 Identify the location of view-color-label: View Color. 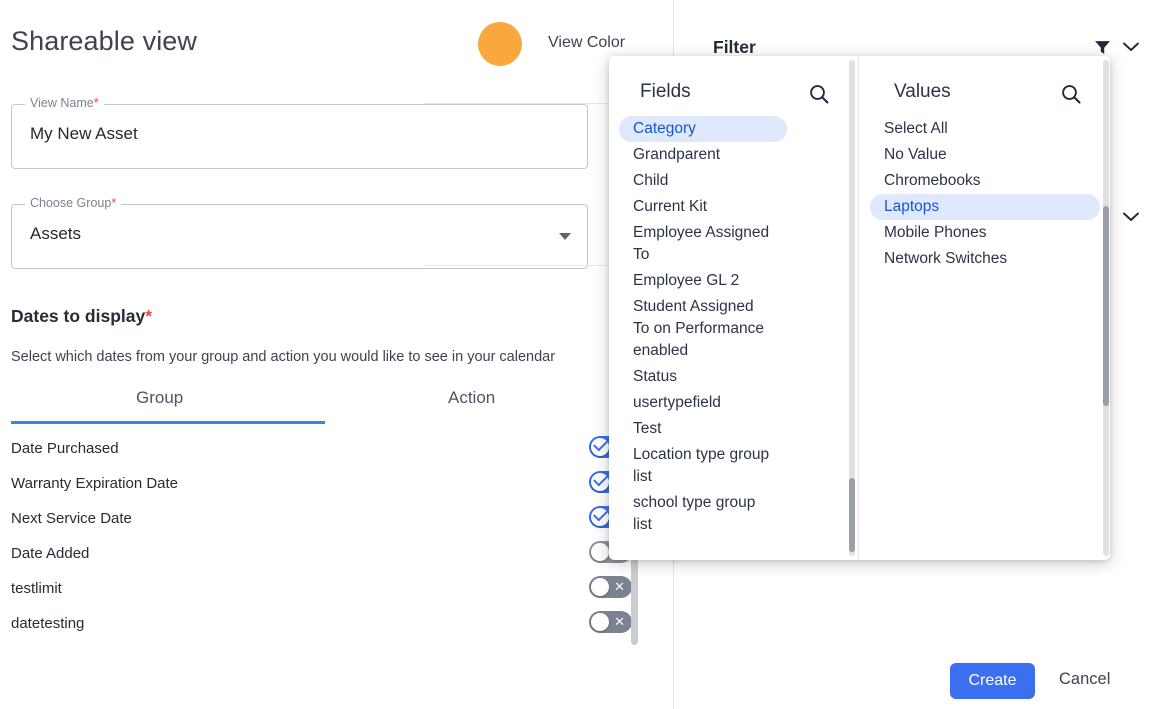
(587, 42).